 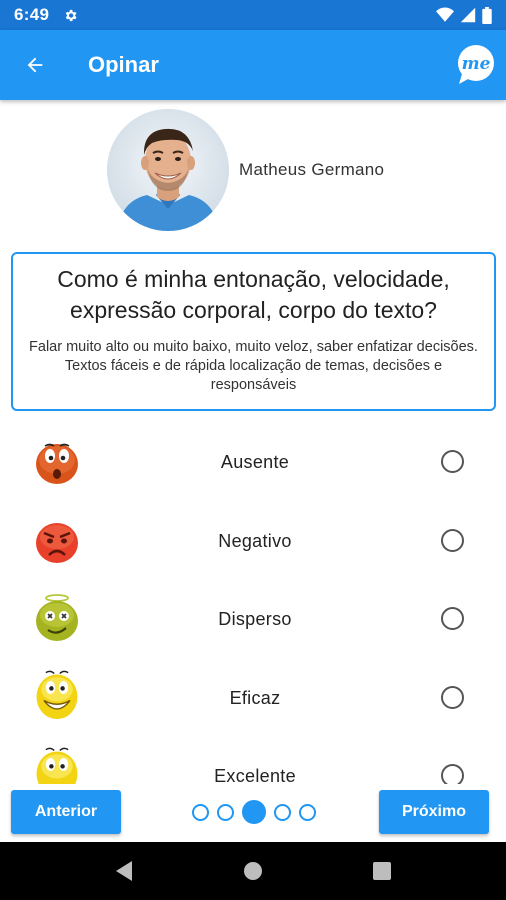 I want to click on system-recents-button, so click(x=382, y=871).